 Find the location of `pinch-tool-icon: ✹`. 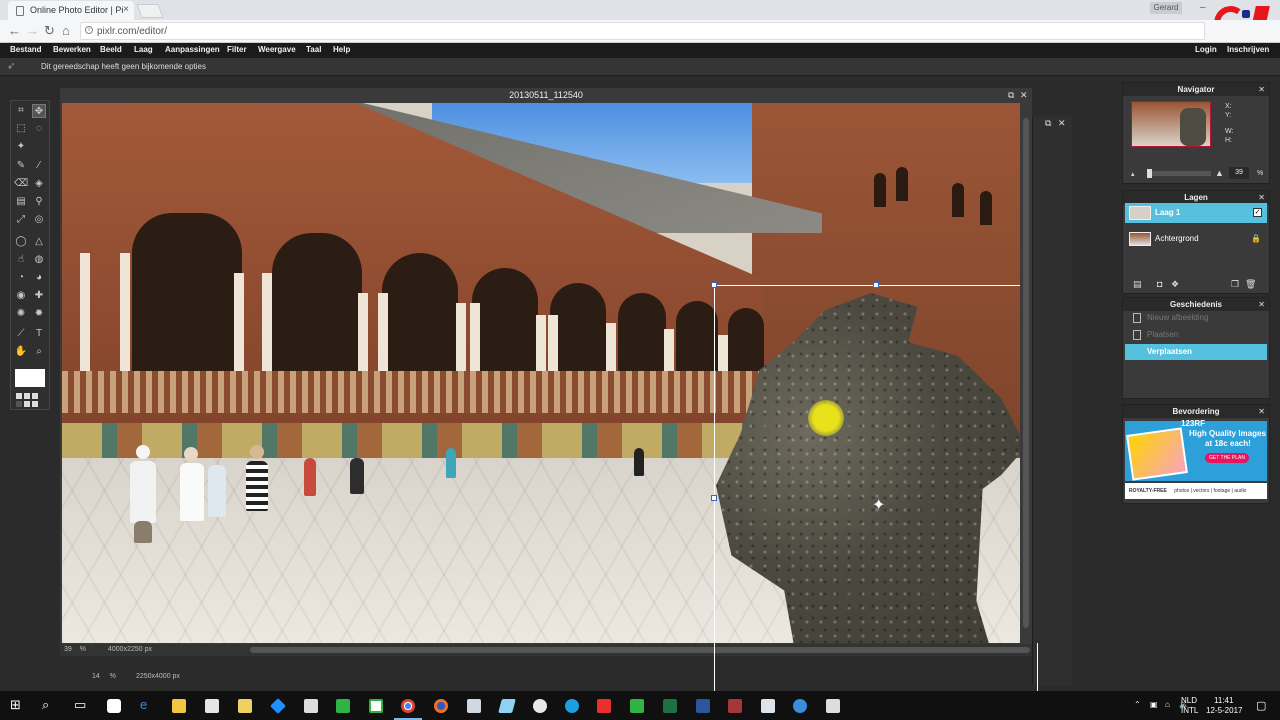

pinch-tool-icon: ✹ is located at coordinates (39, 314).